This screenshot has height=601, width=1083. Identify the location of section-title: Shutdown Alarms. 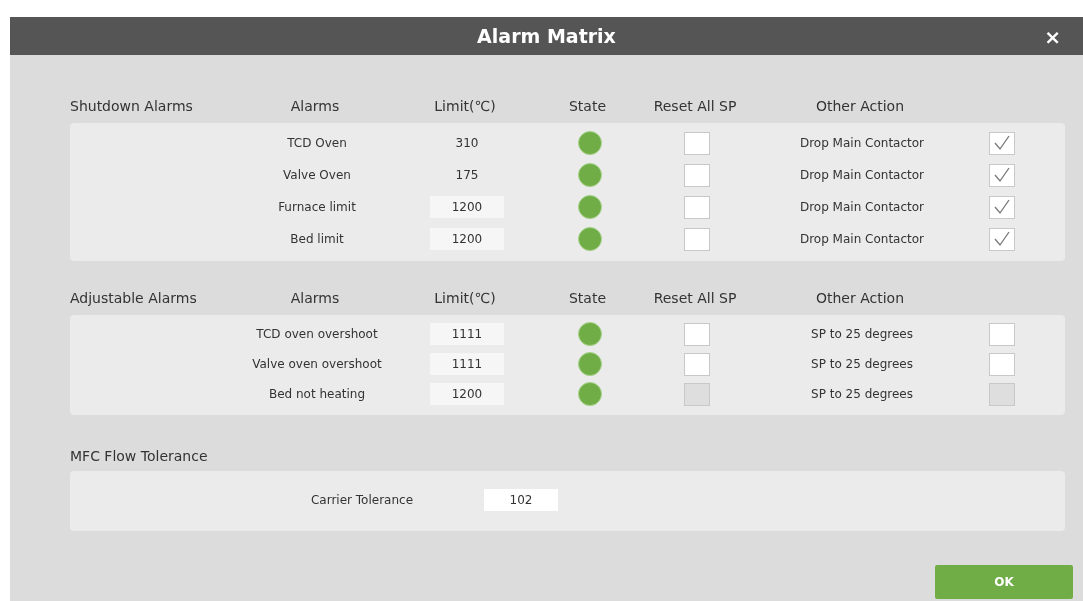
(132, 106).